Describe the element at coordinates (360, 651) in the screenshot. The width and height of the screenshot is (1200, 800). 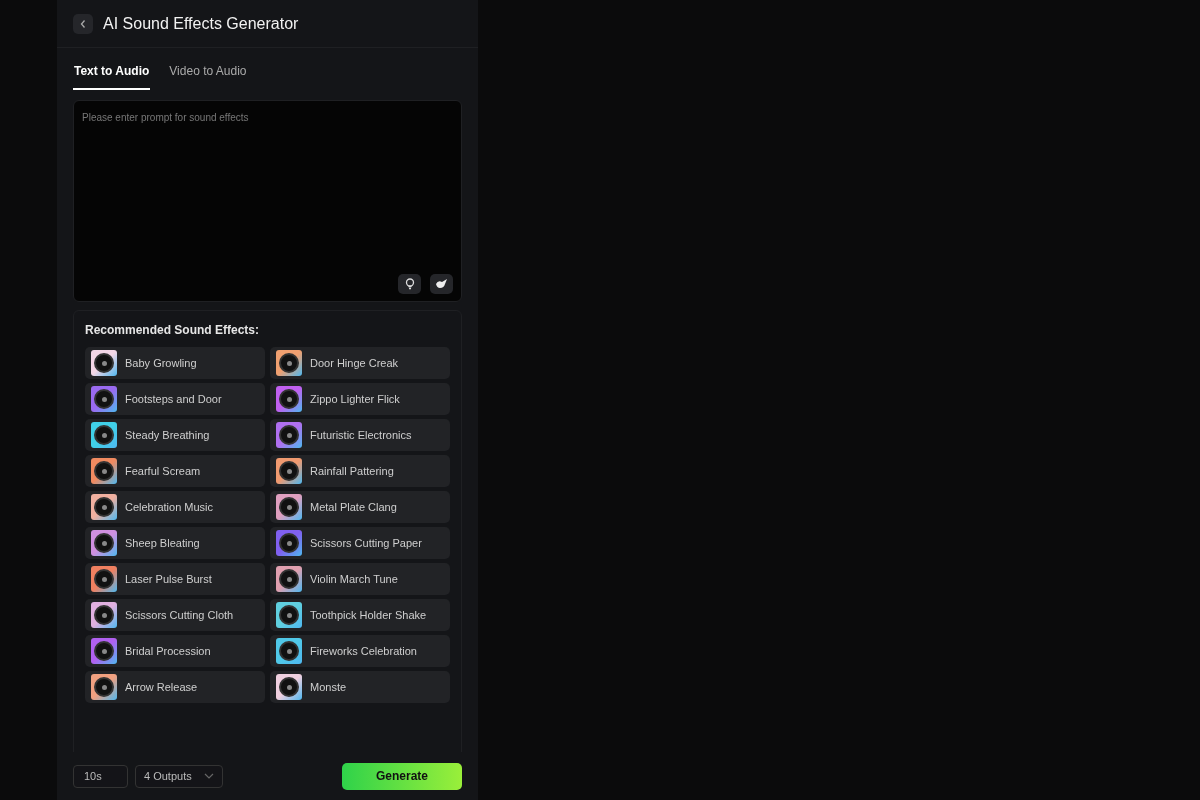
I see `sound-effect-item: Fireworks Celebration` at that location.